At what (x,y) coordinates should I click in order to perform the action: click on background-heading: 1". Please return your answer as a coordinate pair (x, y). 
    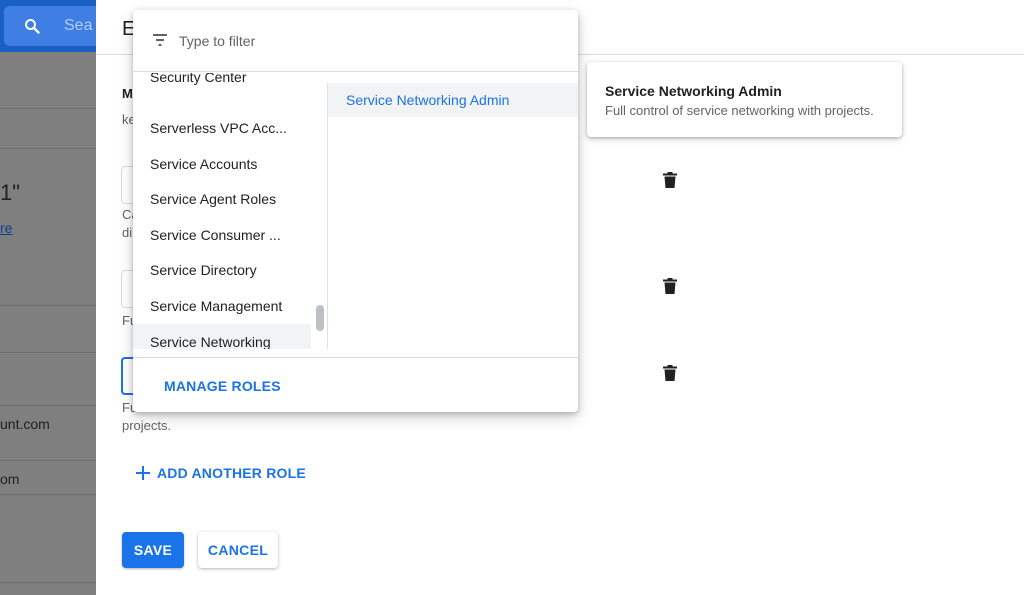
    Looking at the image, I should click on (10, 192).